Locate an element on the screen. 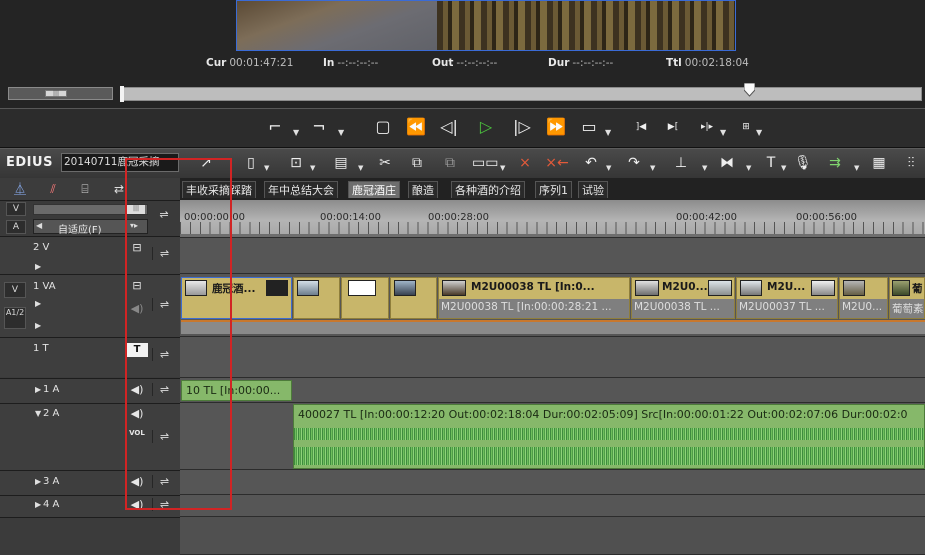 The width and height of the screenshot is (925, 555). track-row-1t is located at coordinates (552, 357).